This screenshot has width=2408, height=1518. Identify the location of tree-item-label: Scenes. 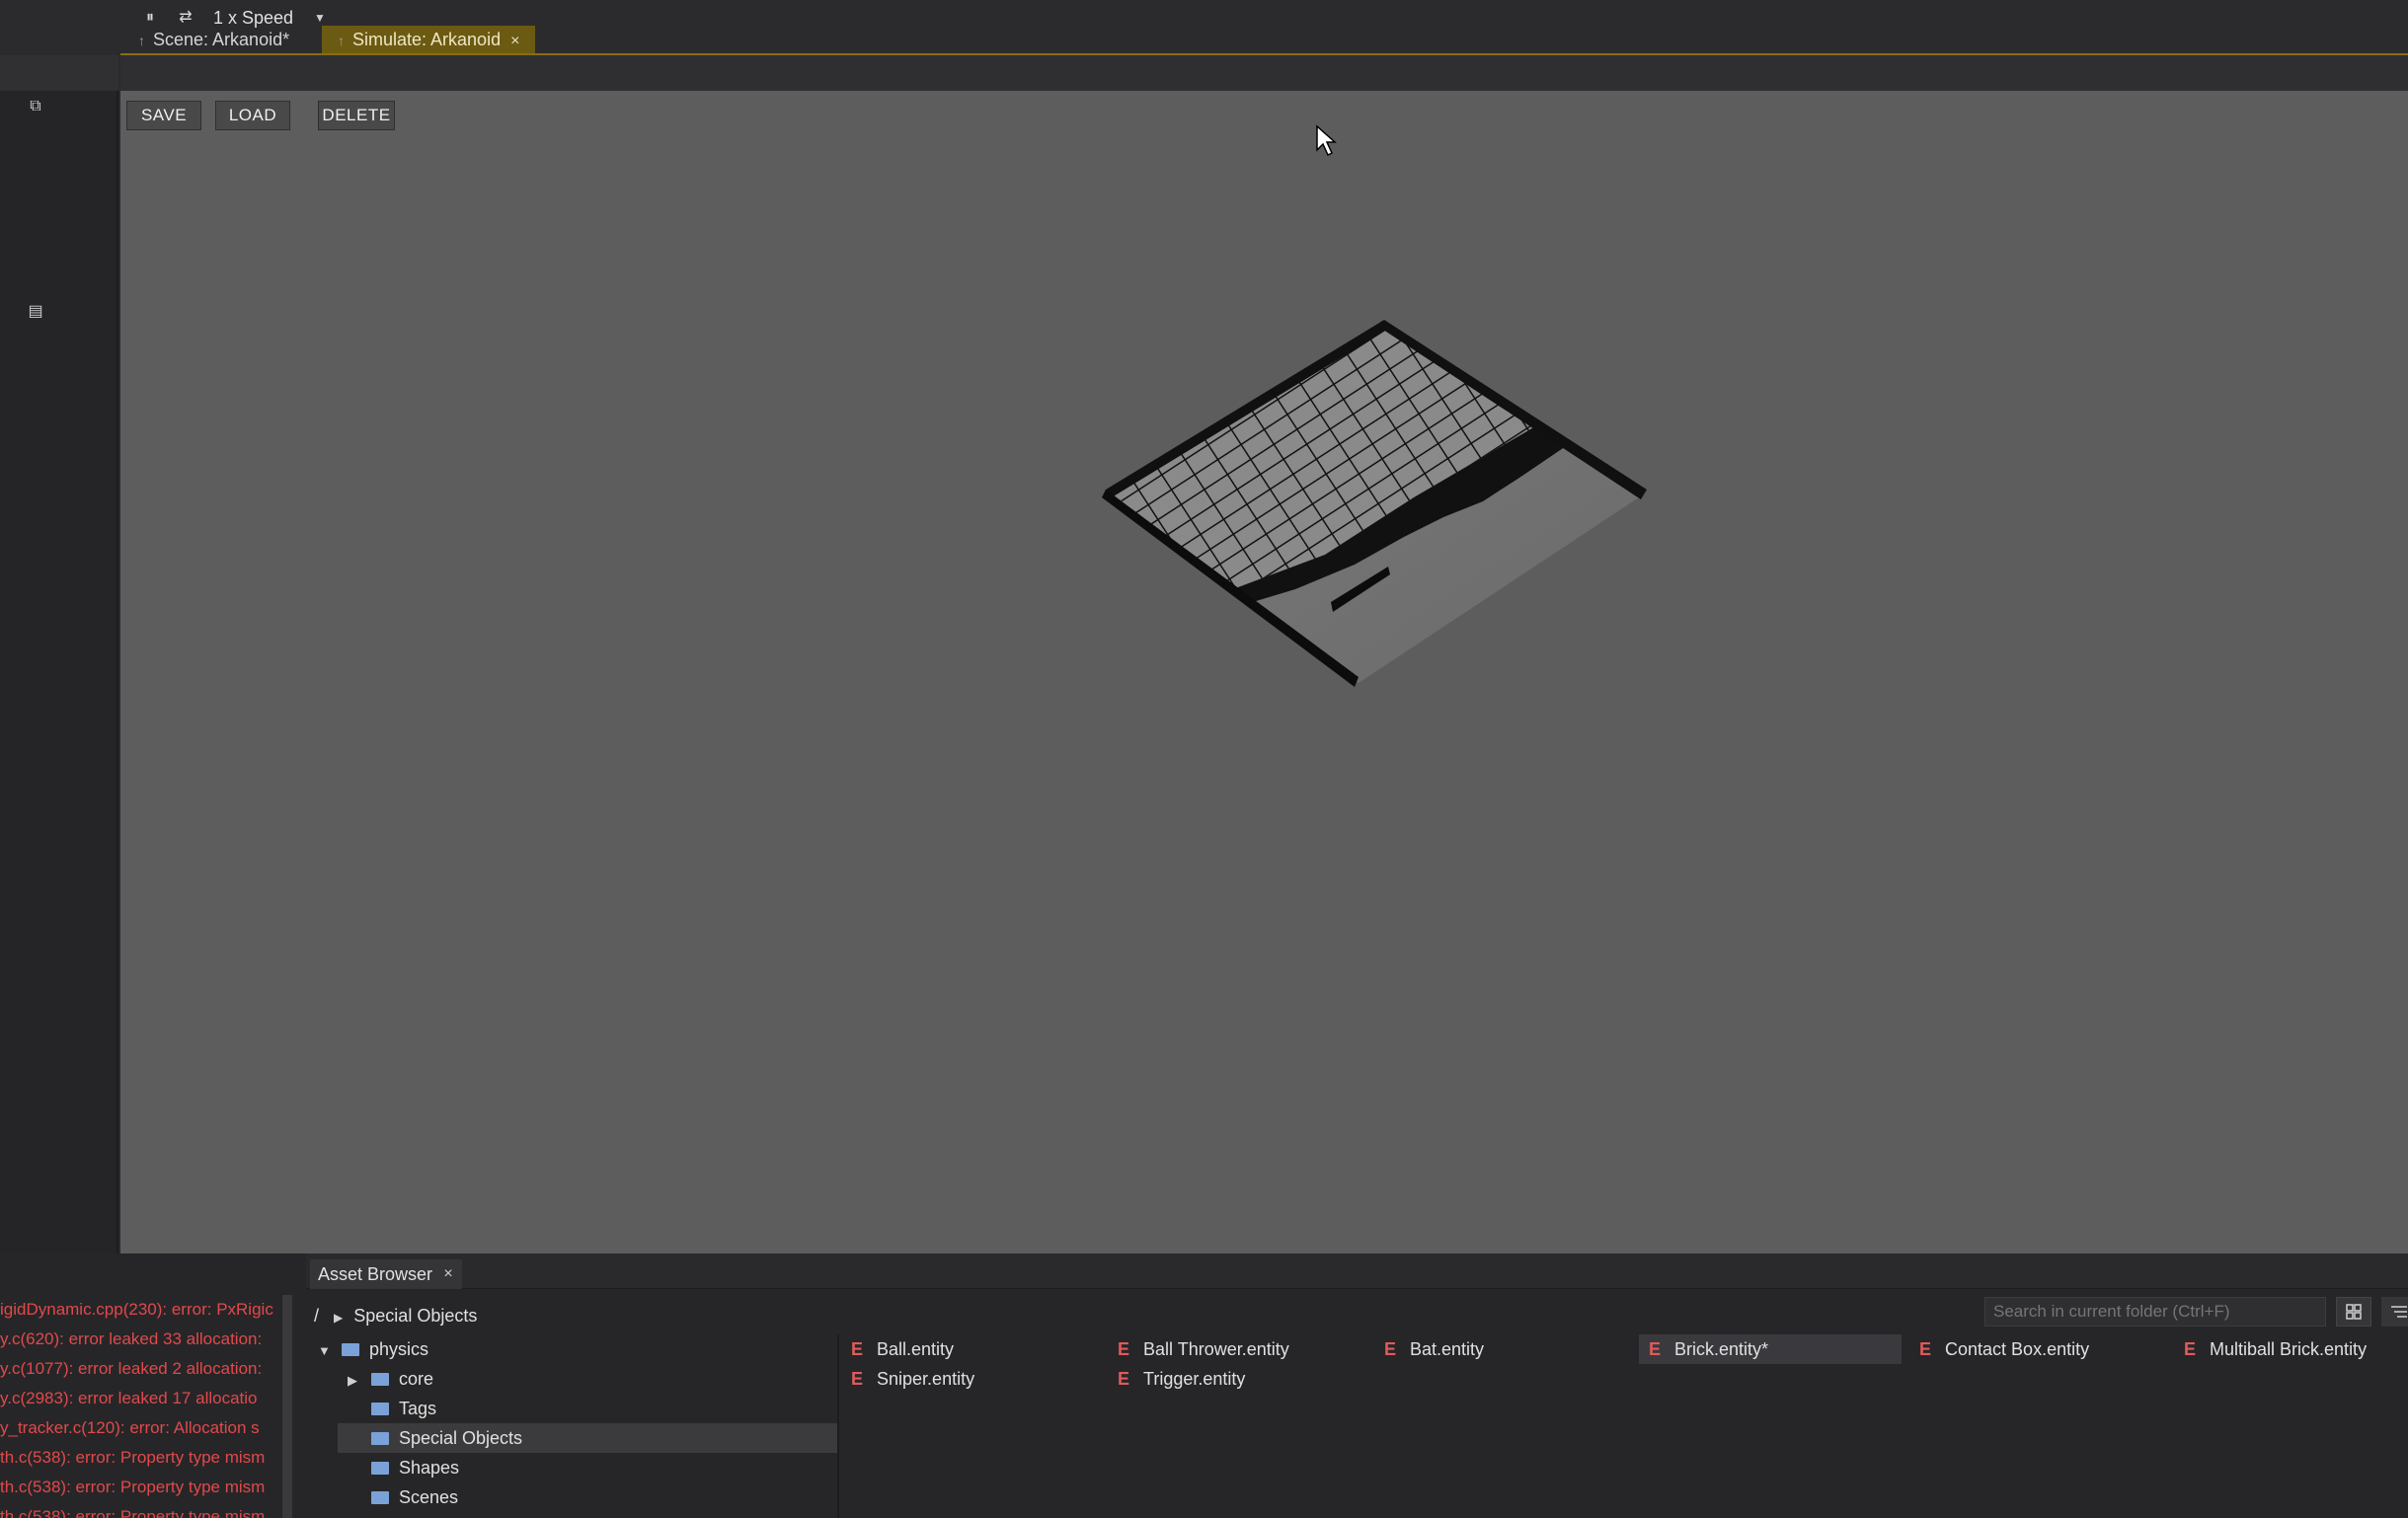
(429, 1497).